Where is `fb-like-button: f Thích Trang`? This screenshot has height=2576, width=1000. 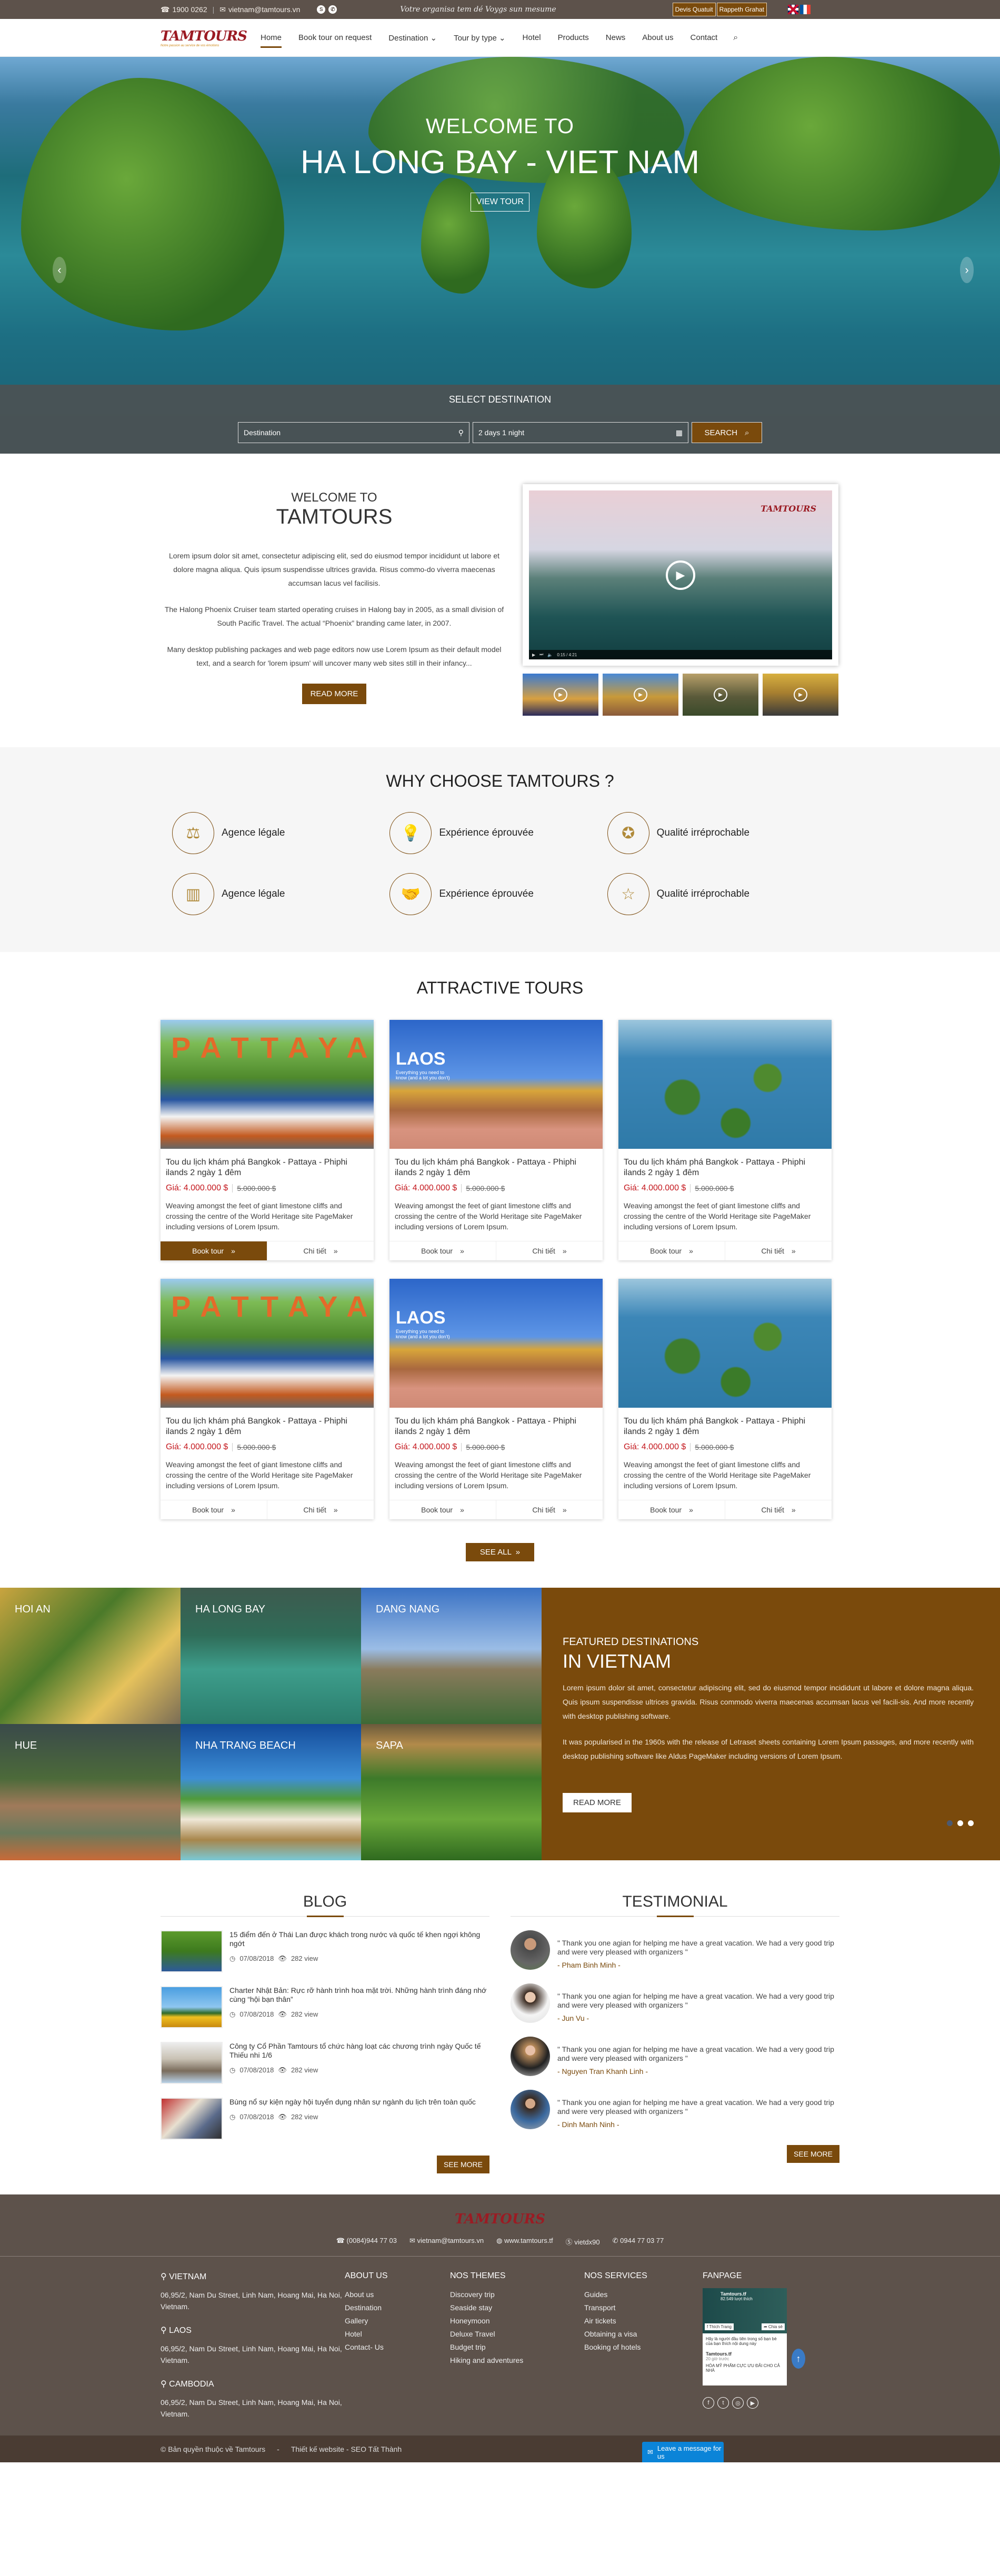
fb-like-button: f Thích Trang is located at coordinates (719, 2326).